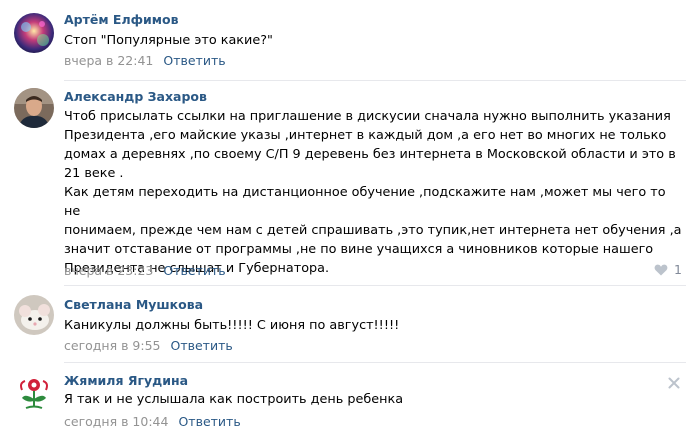 Image resolution: width=700 pixels, height=437 pixels. What do you see at coordinates (678, 269) in the screenshot?
I see `like-count: 1` at bounding box center [678, 269].